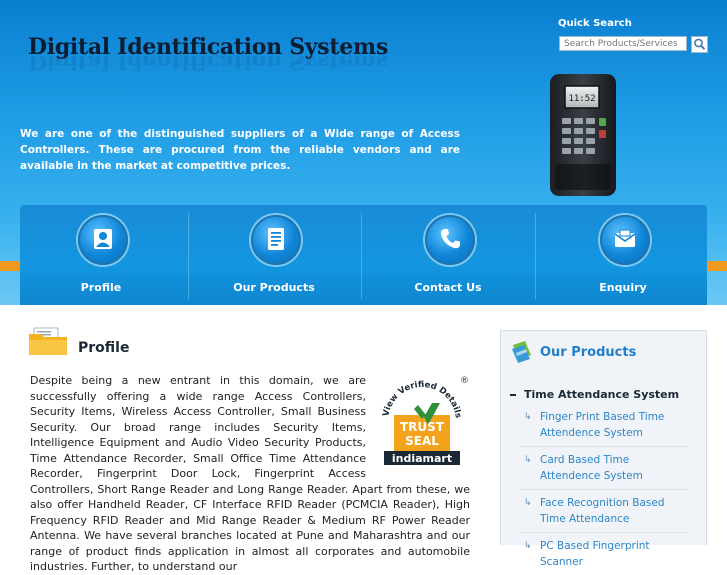 Image resolution: width=727 pixels, height=575 pixels. I want to click on sidebar-item-label: PC Based Fingerprint Scanner, so click(595, 554).